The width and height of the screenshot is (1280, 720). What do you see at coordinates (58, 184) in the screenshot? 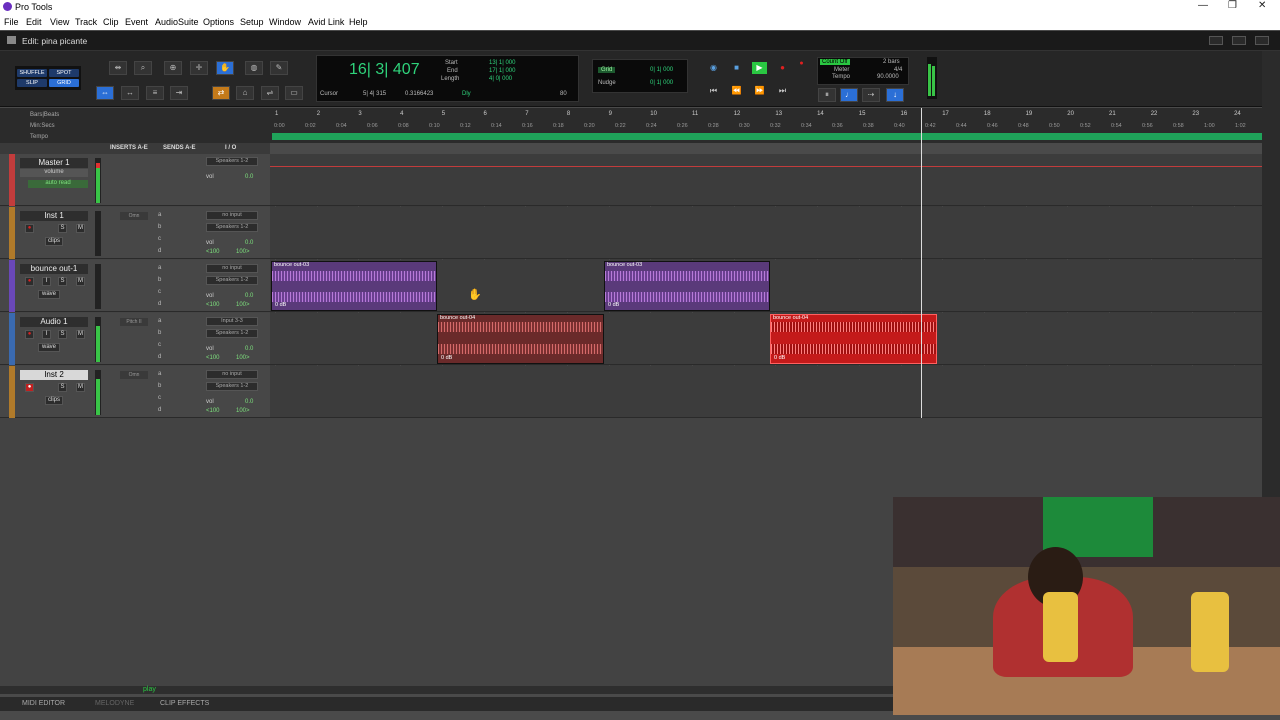
I see `automation-mode: auto read` at bounding box center [58, 184].